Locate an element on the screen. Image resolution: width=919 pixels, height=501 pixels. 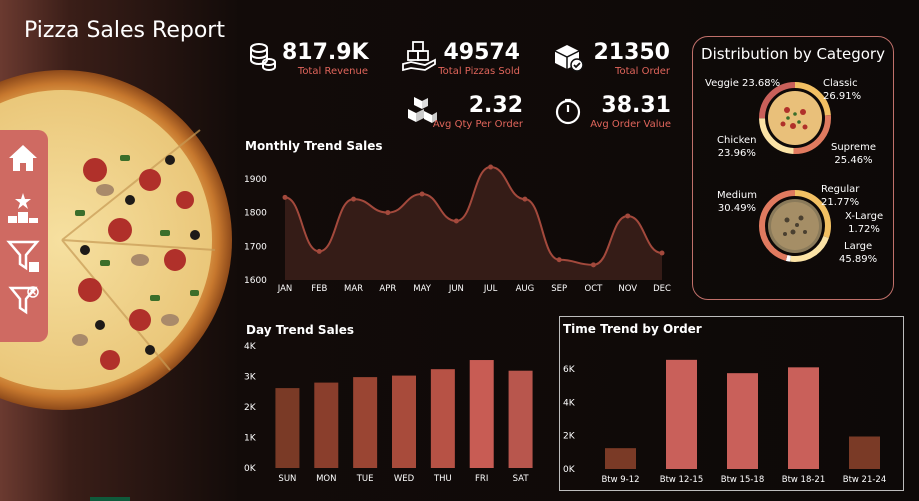
kpi-value: 38.31 is located at coordinates (636, 105).